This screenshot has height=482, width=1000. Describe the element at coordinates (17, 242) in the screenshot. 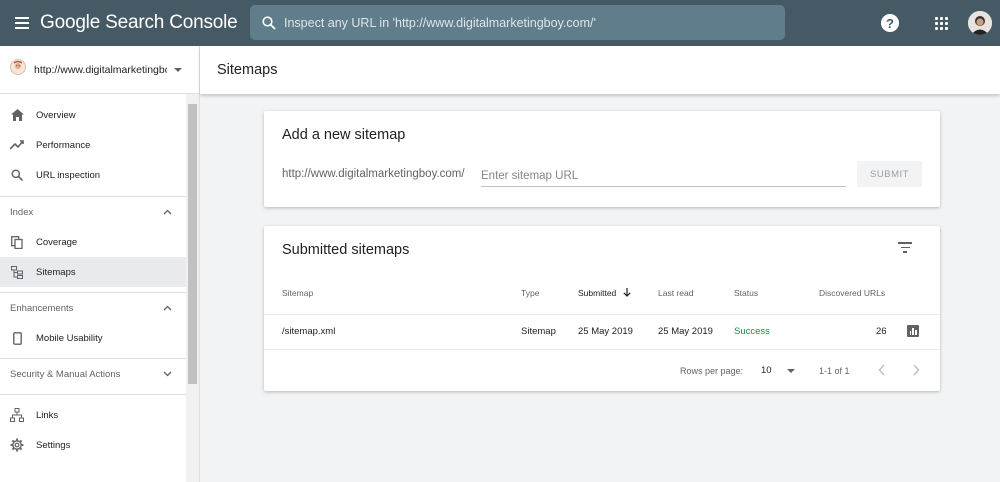

I see `copy-icon` at that location.